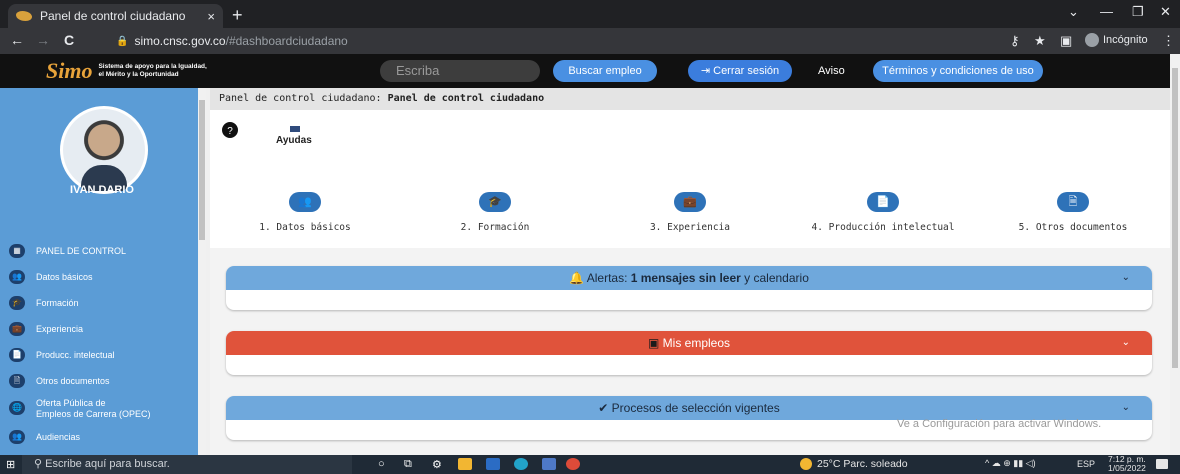 Image resolution: width=1180 pixels, height=474 pixels. I want to click on system-tray-icons: ^ ☁ ⊕ ▮▮ ◁), so click(1010, 463).